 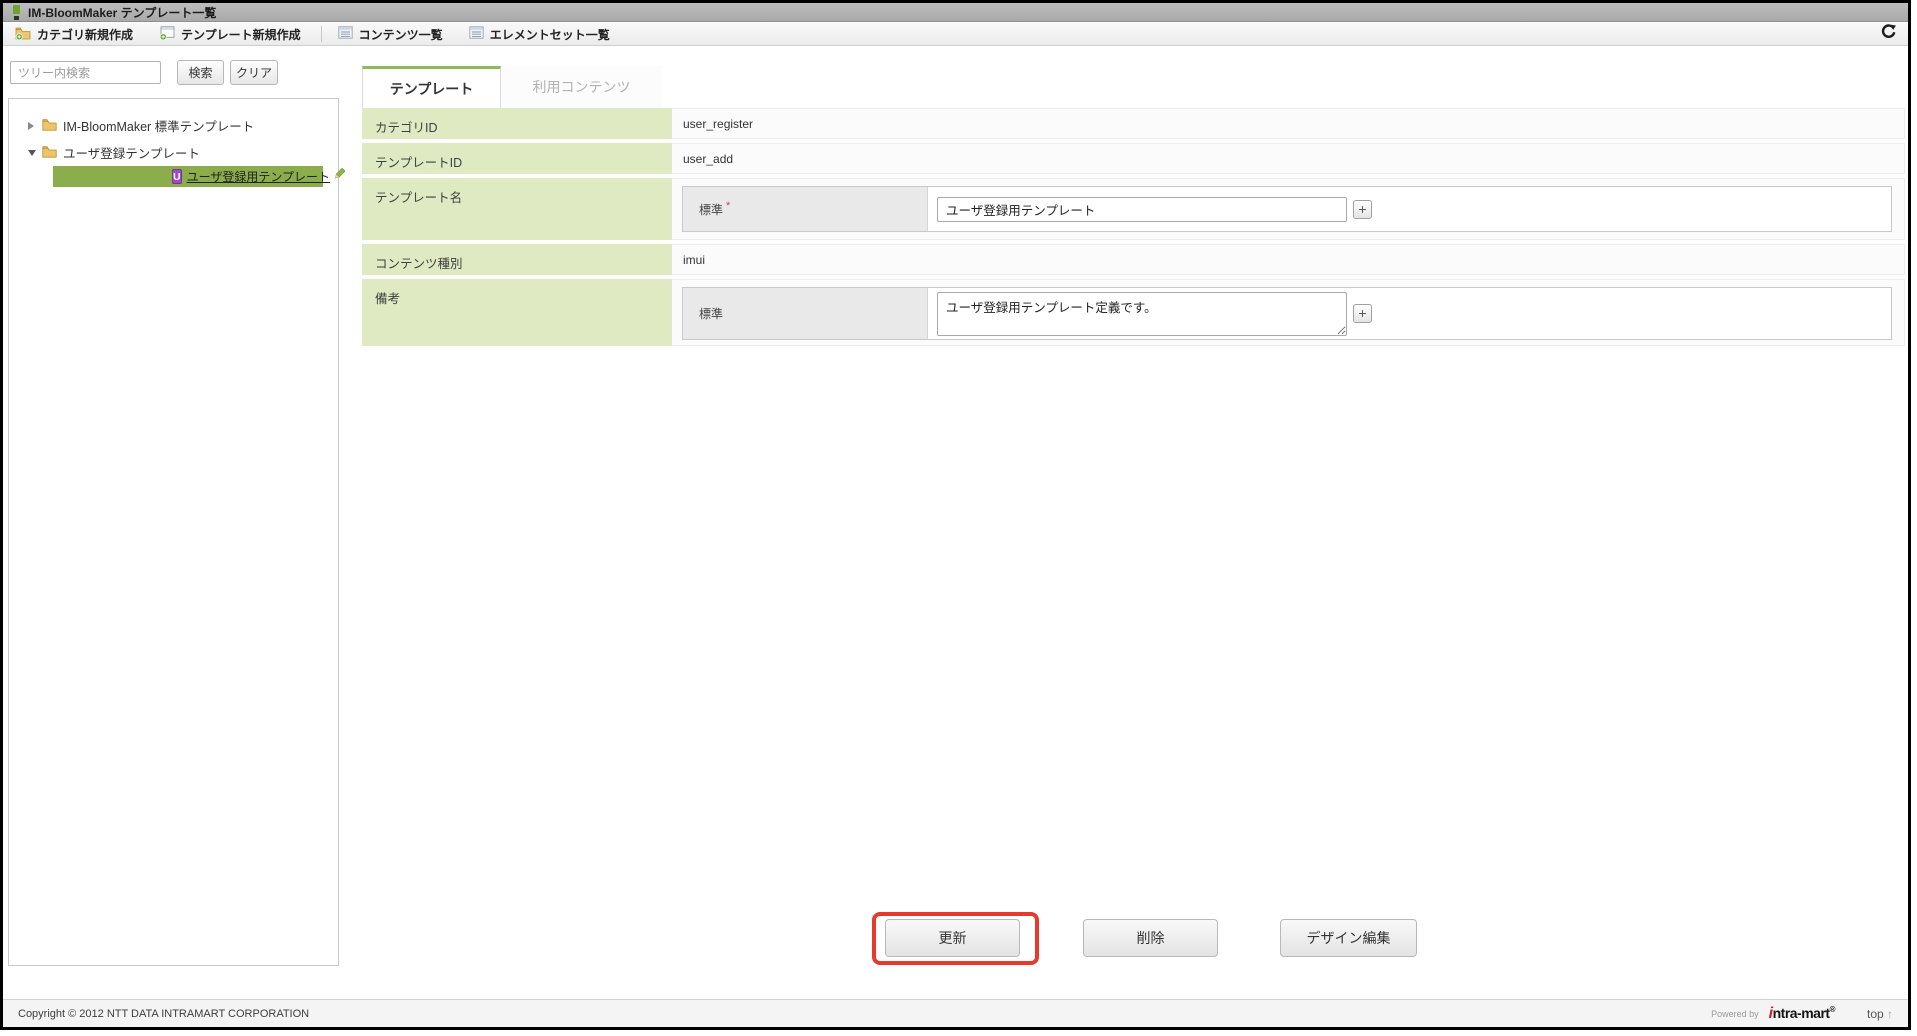 What do you see at coordinates (1150, 938) in the screenshot?
I see `delete-button: 削除` at bounding box center [1150, 938].